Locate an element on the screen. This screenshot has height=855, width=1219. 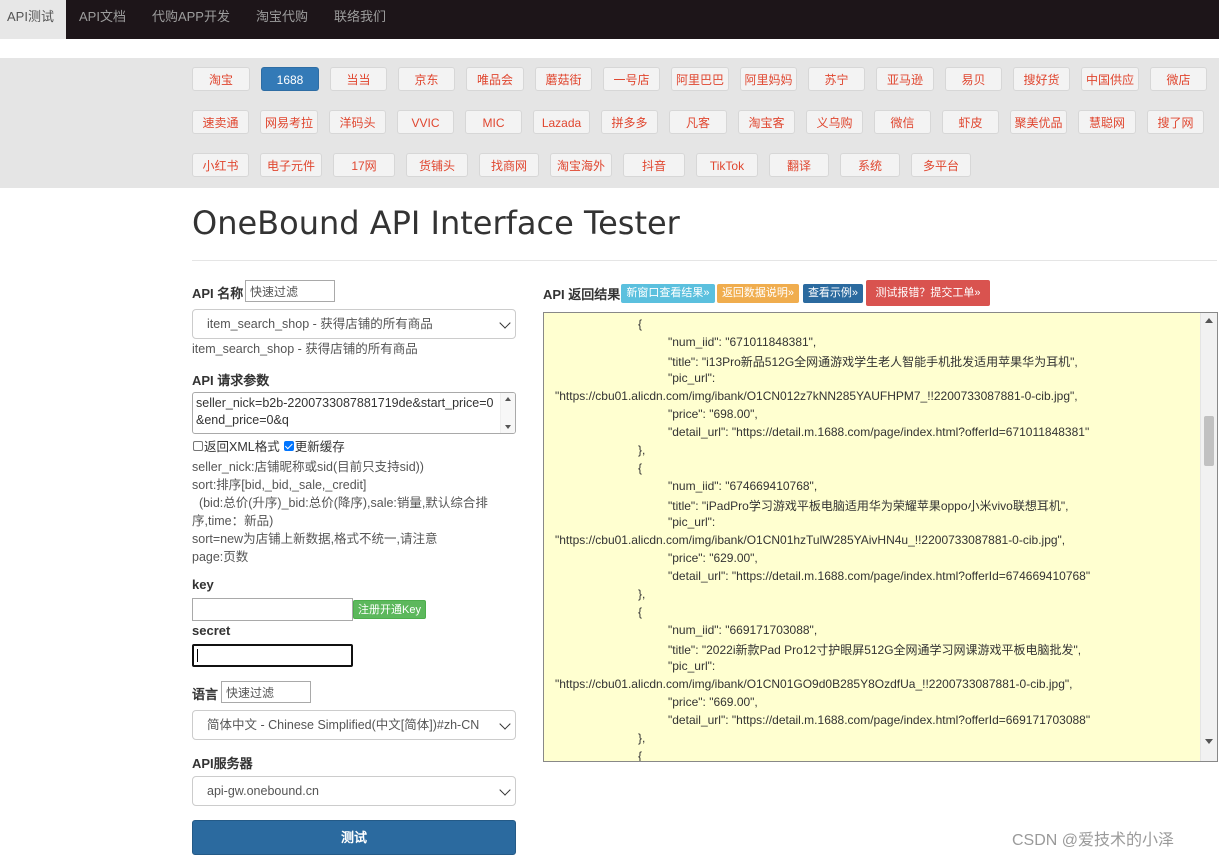
text-caret is located at coordinates (197, 655).